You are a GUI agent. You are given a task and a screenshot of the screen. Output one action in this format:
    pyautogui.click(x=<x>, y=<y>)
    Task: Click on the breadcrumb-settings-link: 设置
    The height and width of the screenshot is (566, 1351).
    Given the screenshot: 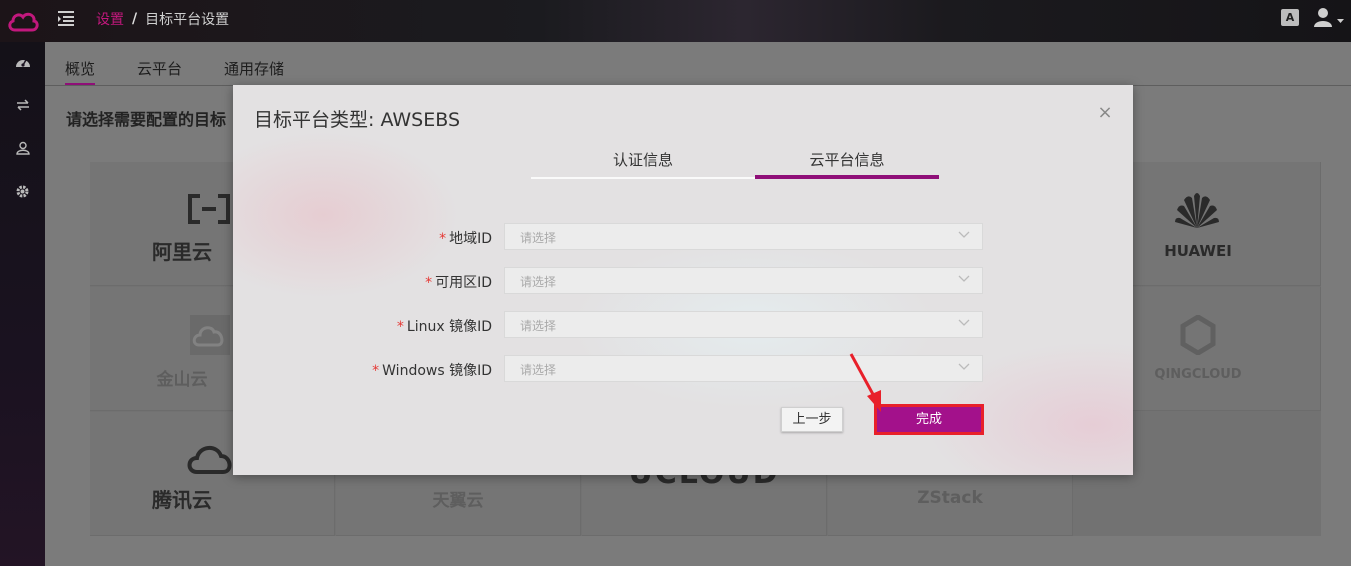 What is the action you would take?
    pyautogui.click(x=110, y=19)
    